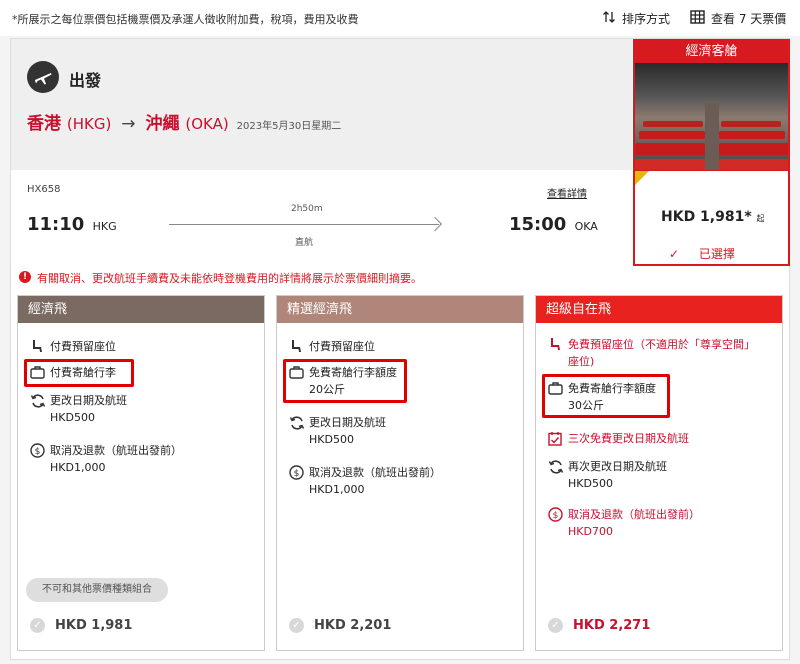 The height and width of the screenshot is (664, 800). What do you see at coordinates (104, 226) in the screenshot?
I see `depart-airport: HKG` at bounding box center [104, 226].